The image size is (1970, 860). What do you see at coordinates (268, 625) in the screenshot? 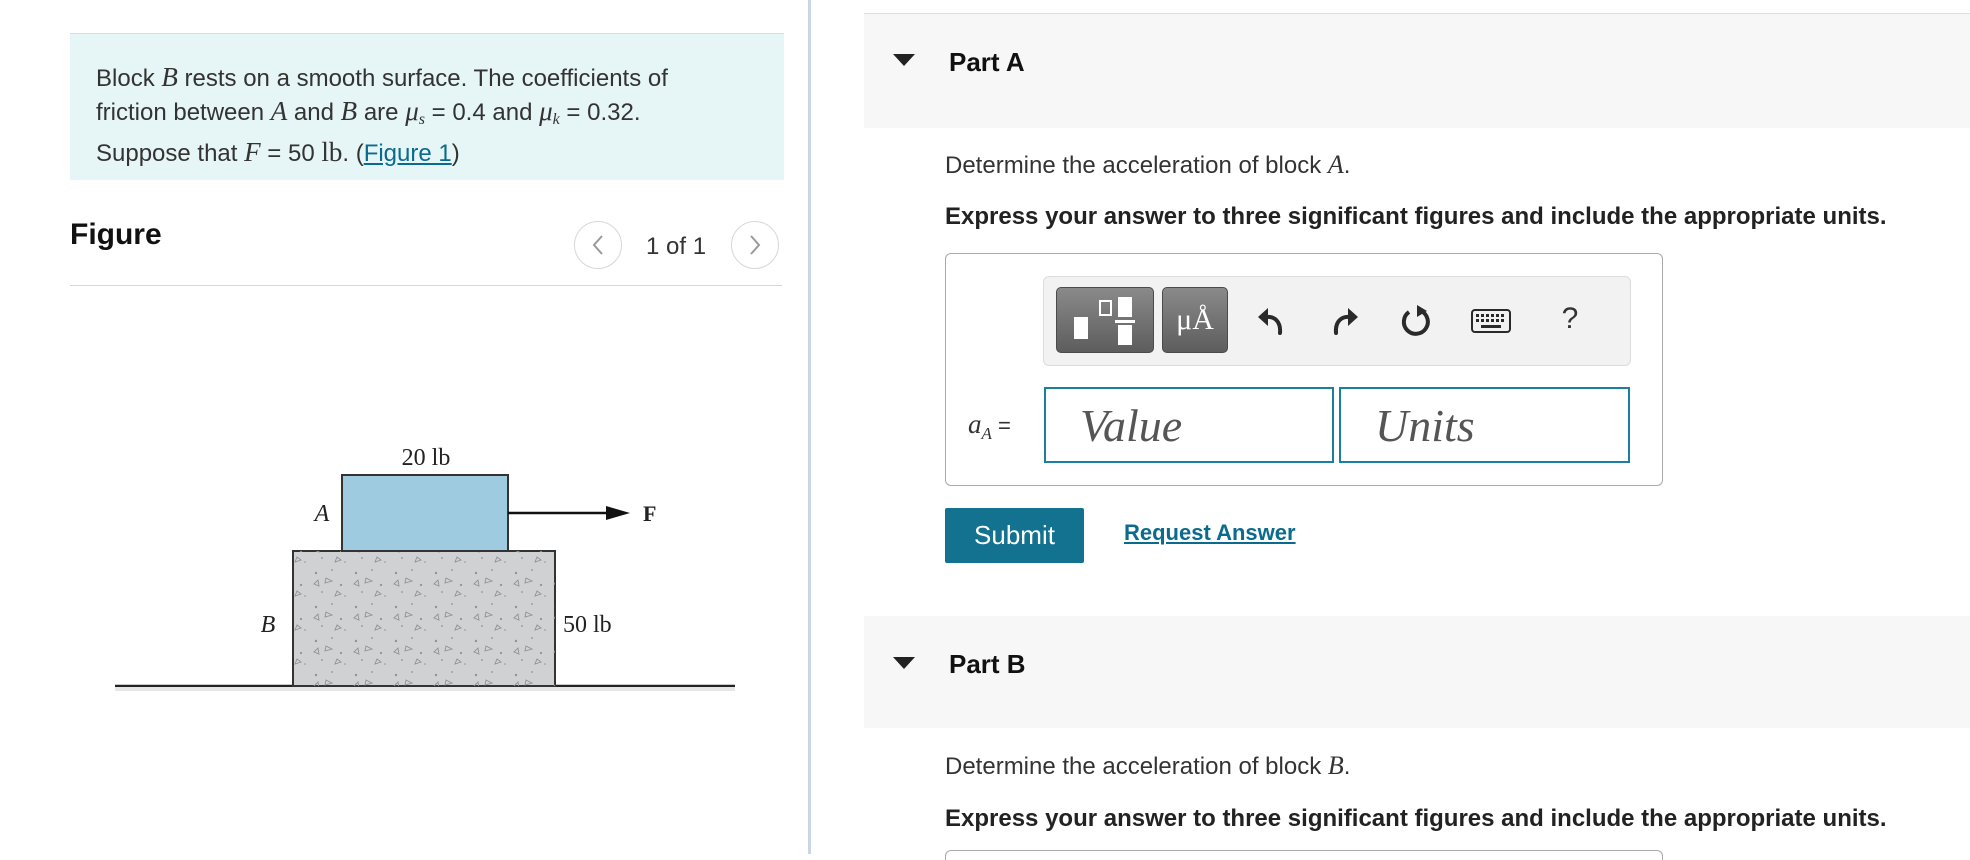
I see `block-b-label: B` at bounding box center [268, 625].